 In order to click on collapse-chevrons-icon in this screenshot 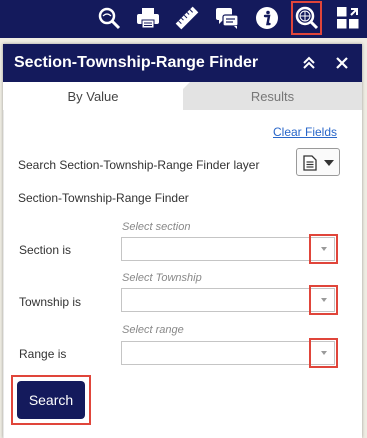, I will do `click(309, 63)`.